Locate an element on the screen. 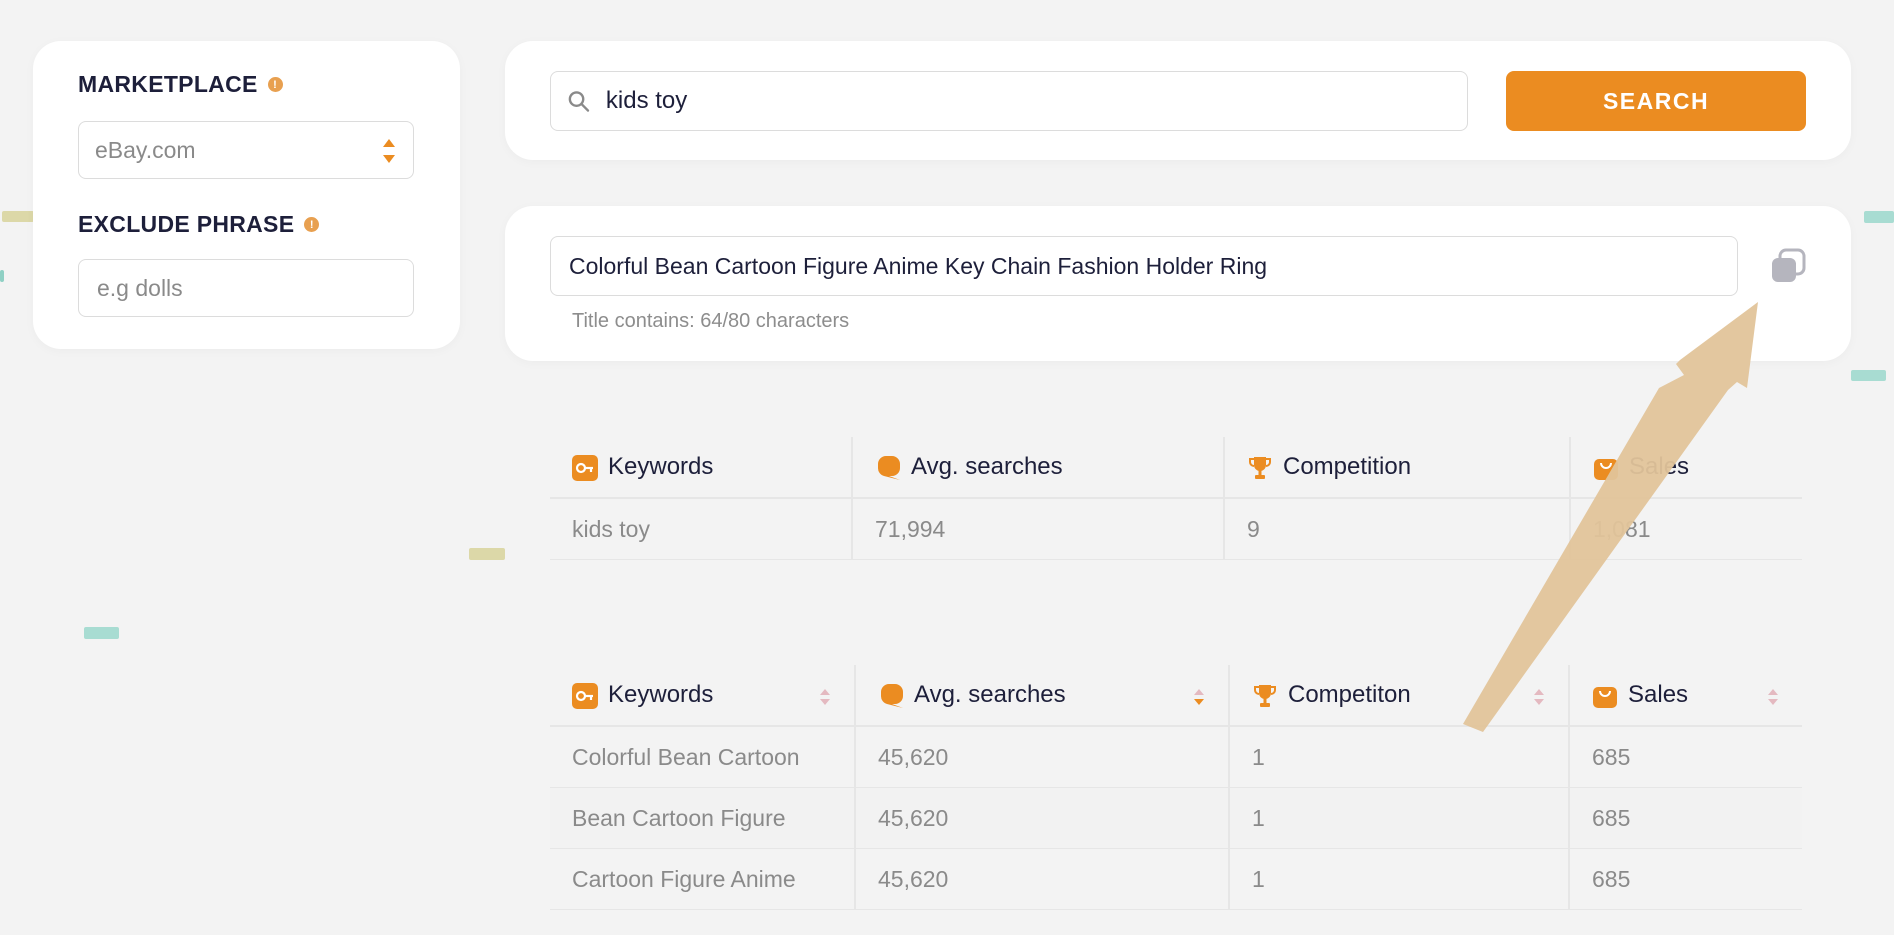 The height and width of the screenshot is (935, 1894). column-header-competition: Competition is located at coordinates (1396, 468).